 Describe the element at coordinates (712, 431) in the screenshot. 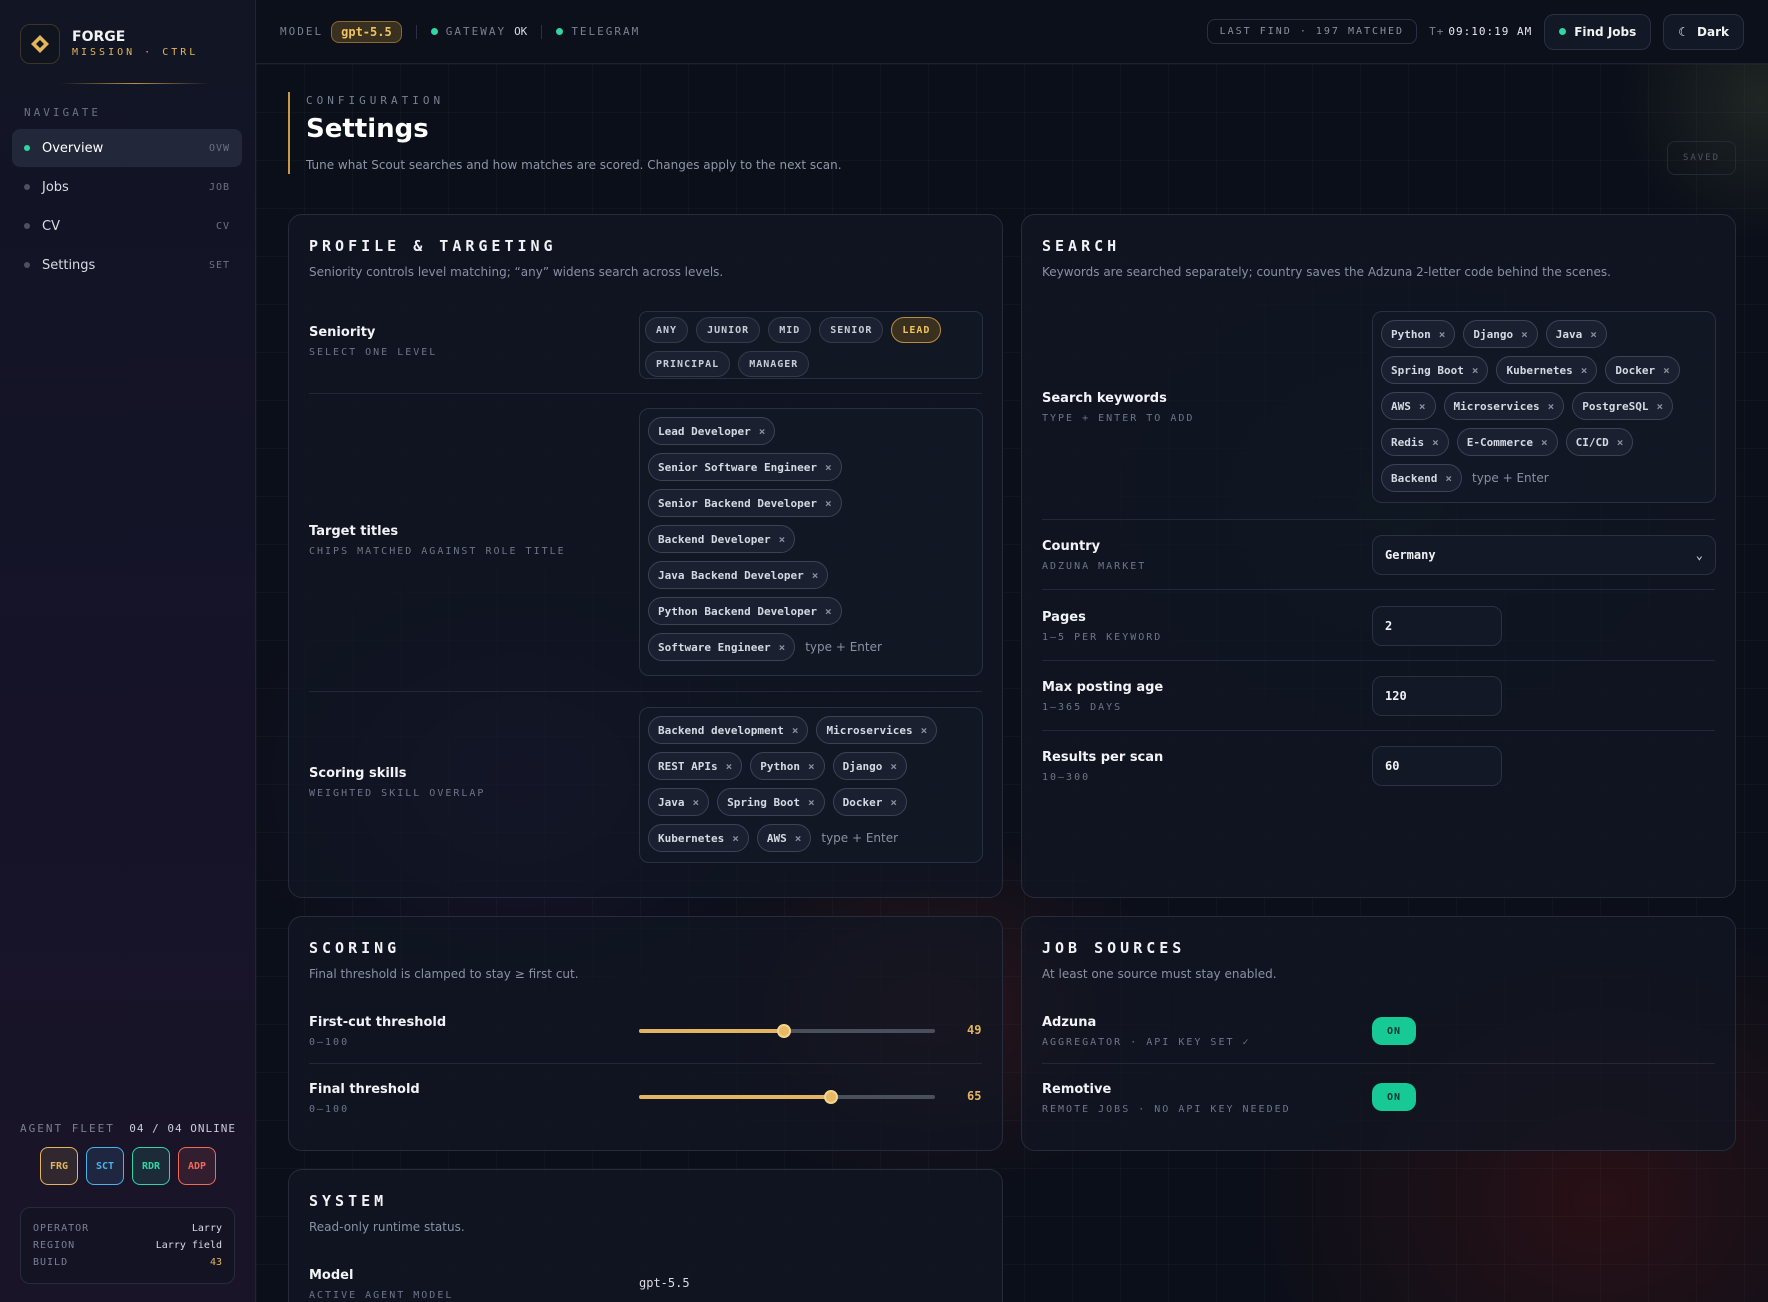

I see `chip: Lead Developer ×` at that location.